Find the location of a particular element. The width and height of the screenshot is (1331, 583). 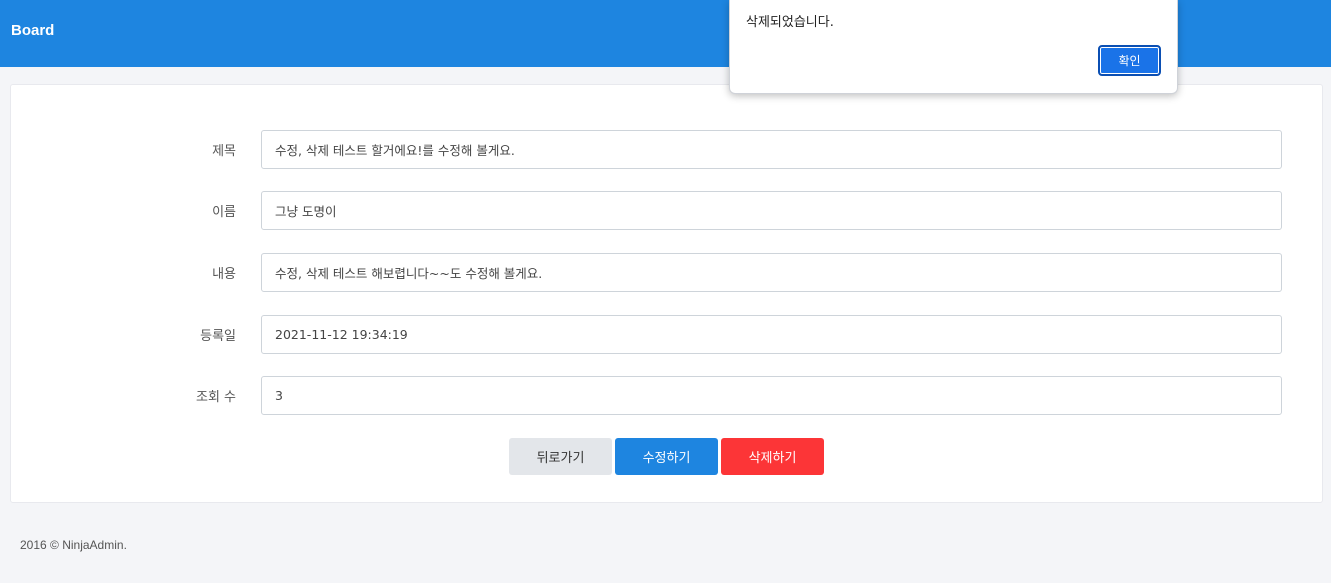

name-row: 이름 is located at coordinates (667, 210).